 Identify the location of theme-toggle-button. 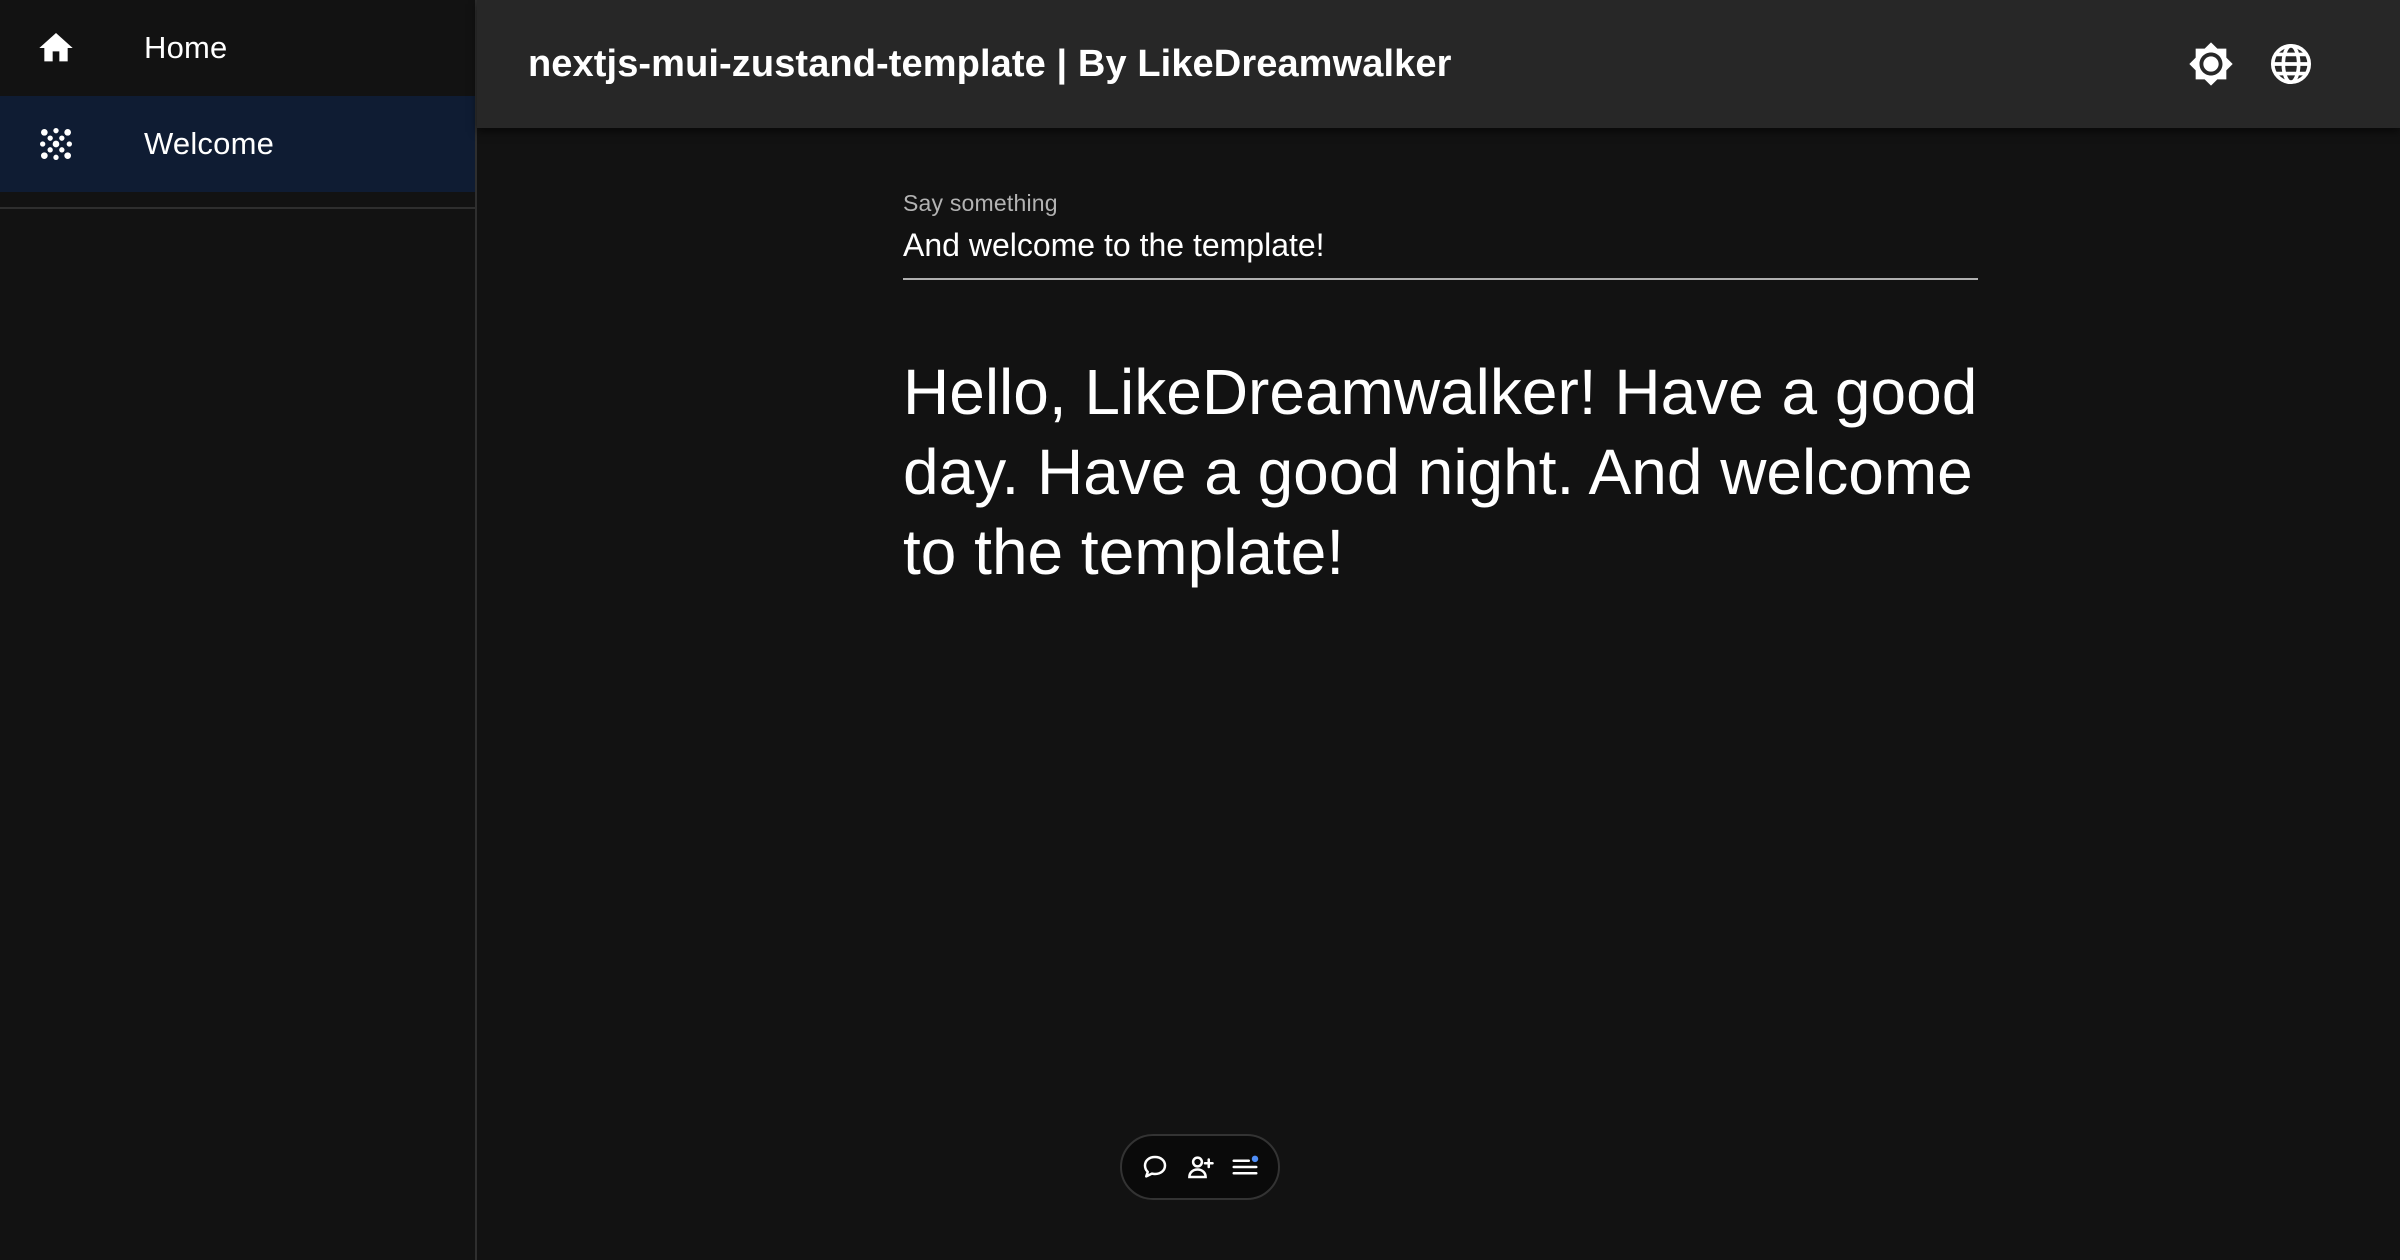
(2211, 64).